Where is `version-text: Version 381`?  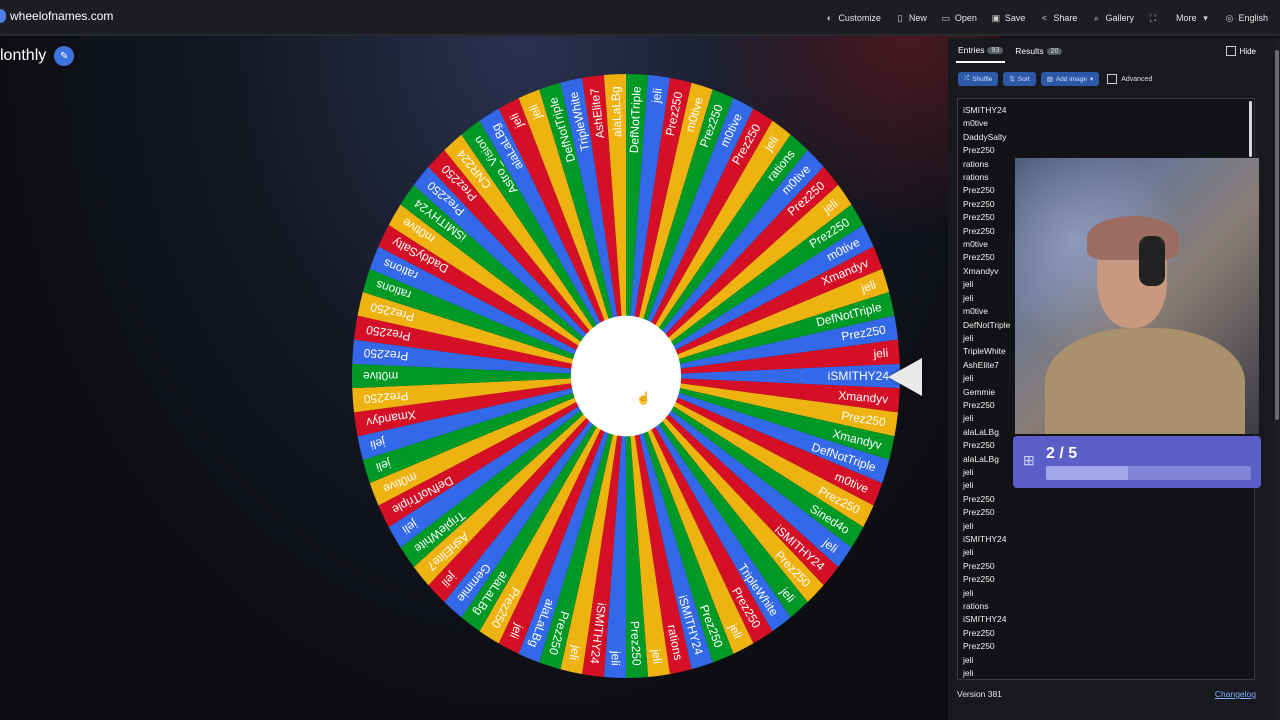
version-text: Version 381 is located at coordinates (979, 694).